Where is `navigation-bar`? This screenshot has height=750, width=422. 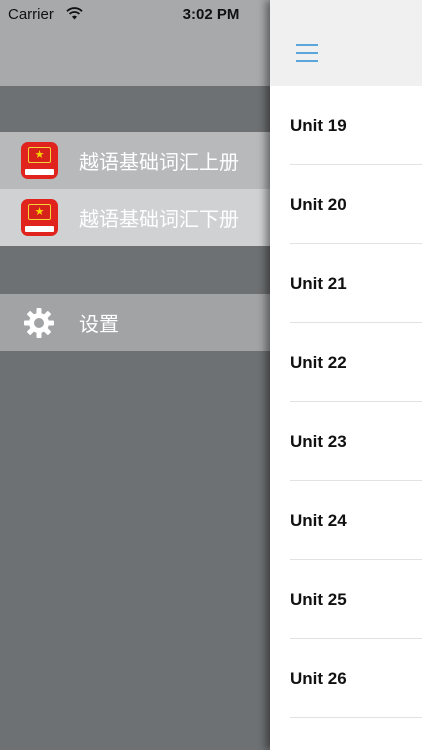
navigation-bar is located at coordinates (346, 43).